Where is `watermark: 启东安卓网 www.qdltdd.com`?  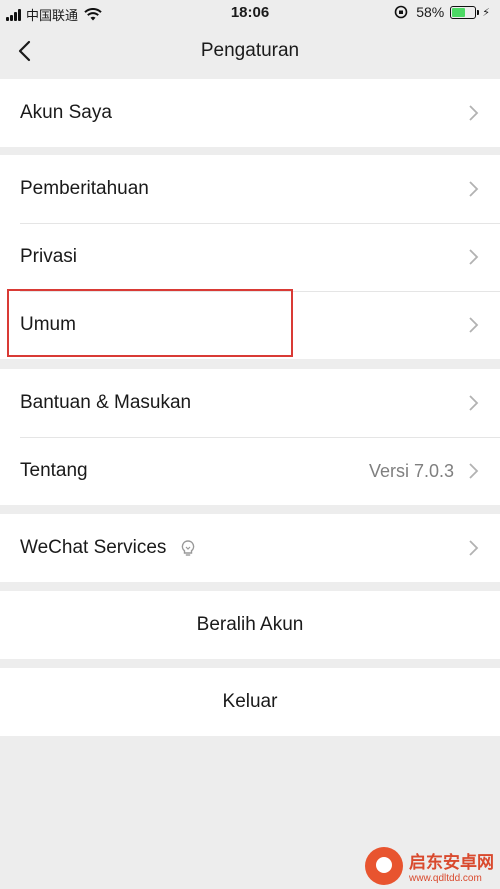 watermark: 启东安卓网 www.qdltdd.com is located at coordinates (429, 866).